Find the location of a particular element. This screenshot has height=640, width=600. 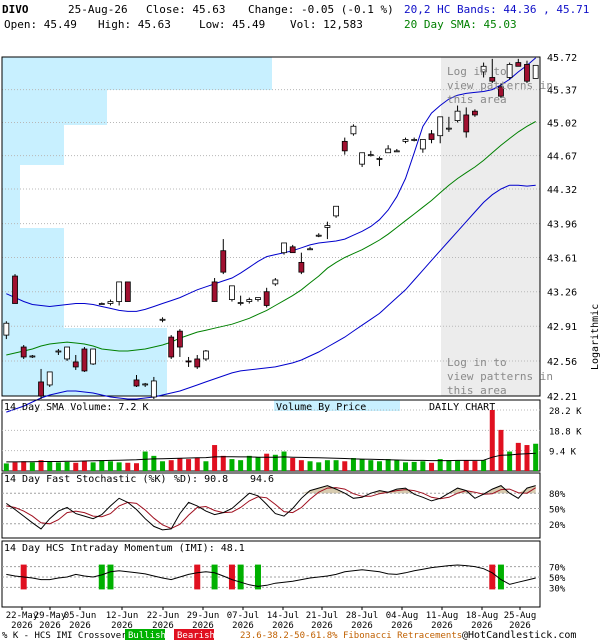

date-tick-label: 25-Aug is located at coordinates (520, 616).